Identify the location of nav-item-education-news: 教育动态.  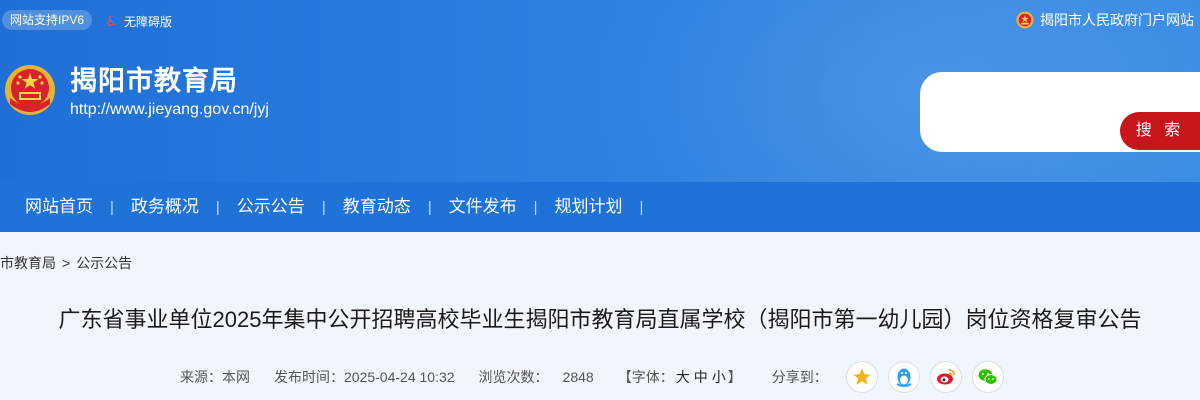
(377, 207).